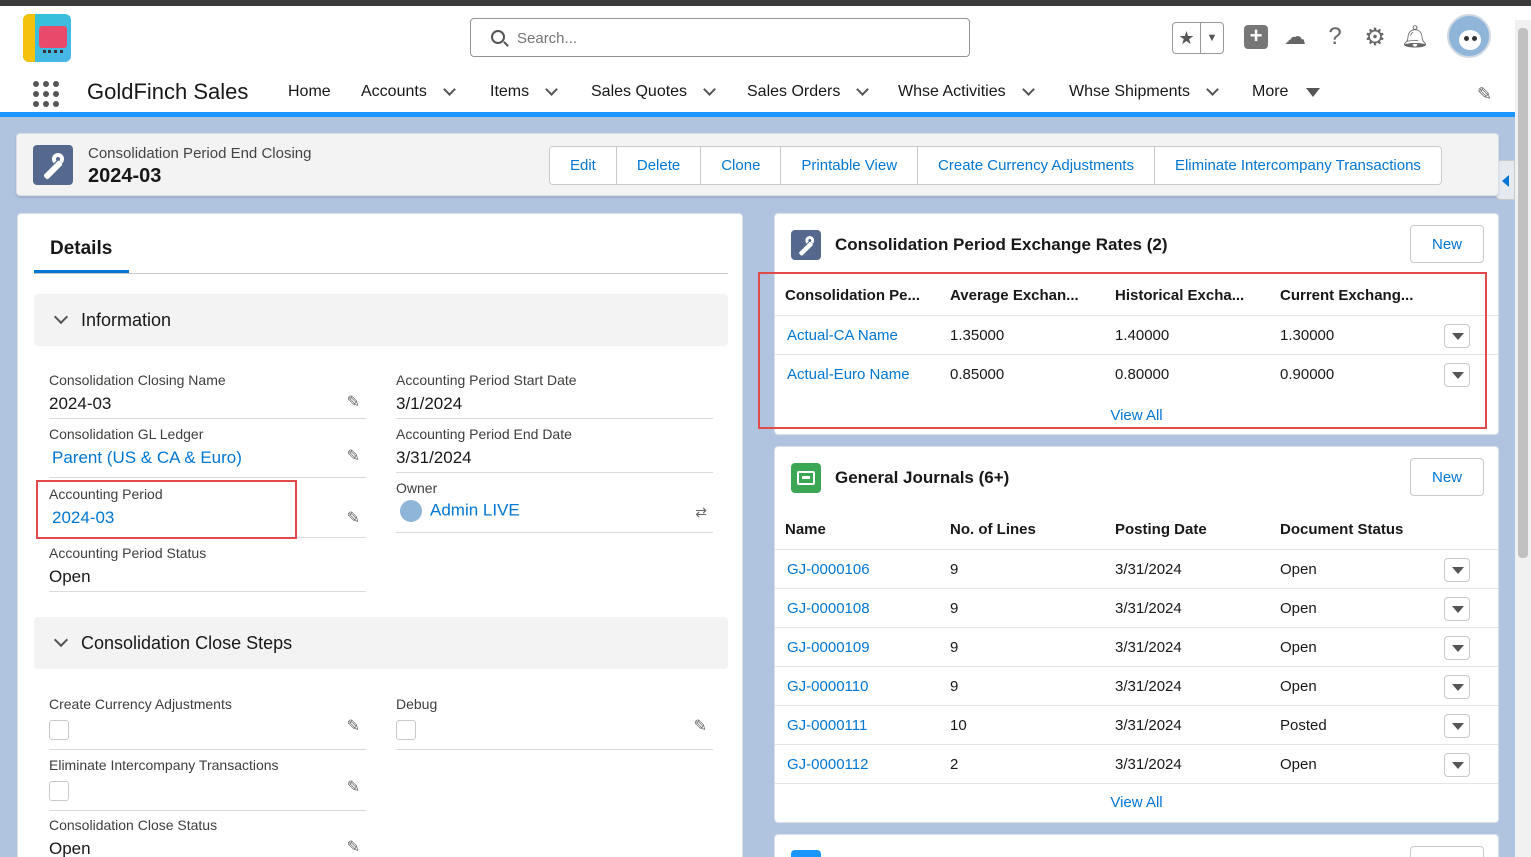 Image resolution: width=1531 pixels, height=857 pixels. I want to click on gl-ledger-link: Parent (US & CA & Euro), so click(209, 458).